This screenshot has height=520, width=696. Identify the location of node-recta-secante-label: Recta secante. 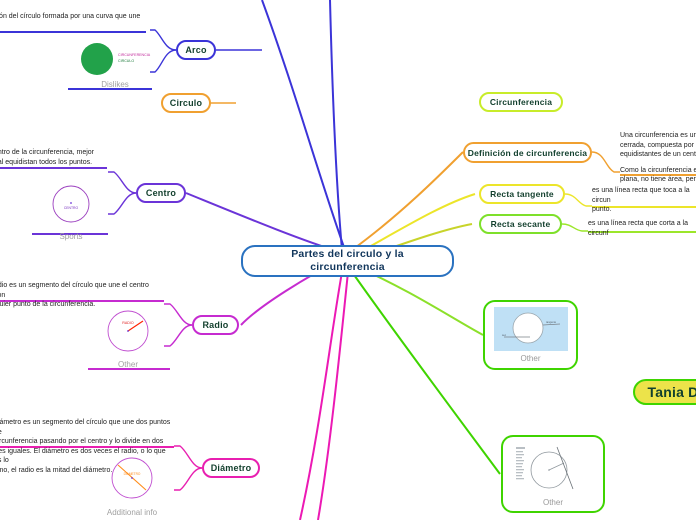
(520, 224).